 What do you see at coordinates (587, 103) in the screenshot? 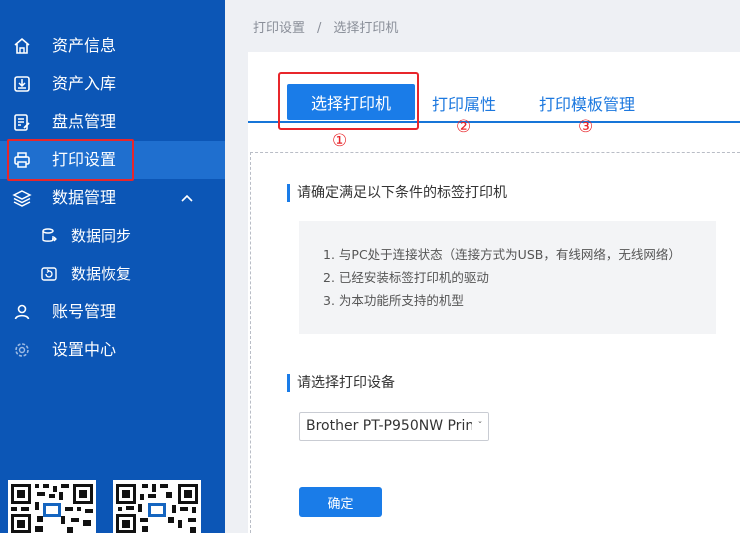
I see `tab-template-management: 打印模板管理` at bounding box center [587, 103].